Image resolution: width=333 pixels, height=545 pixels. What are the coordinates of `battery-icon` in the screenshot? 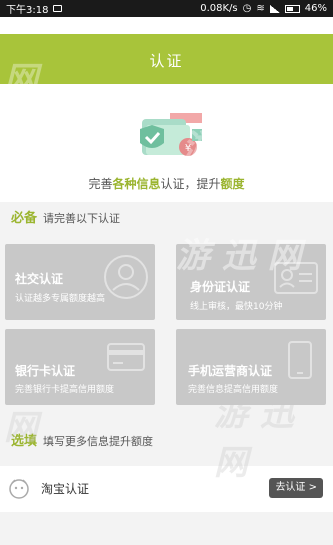 It's located at (292, 8).